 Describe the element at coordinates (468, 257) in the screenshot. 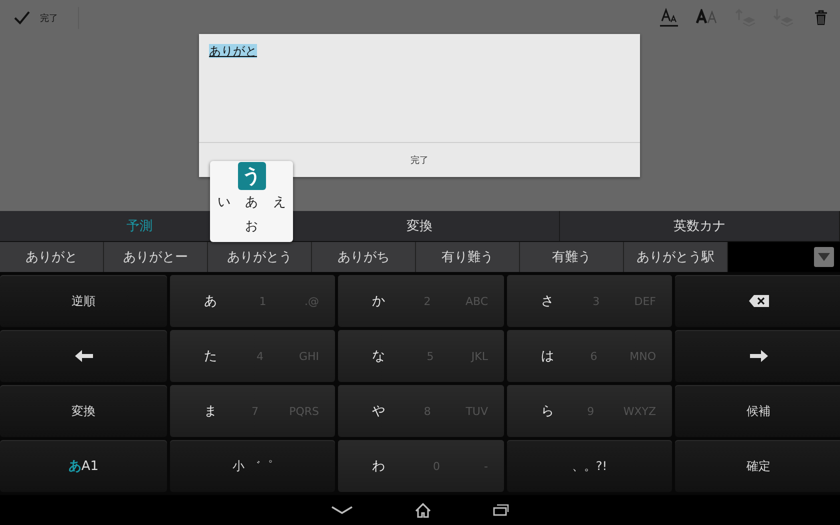

I see `candidate-item: 有り難う` at that location.